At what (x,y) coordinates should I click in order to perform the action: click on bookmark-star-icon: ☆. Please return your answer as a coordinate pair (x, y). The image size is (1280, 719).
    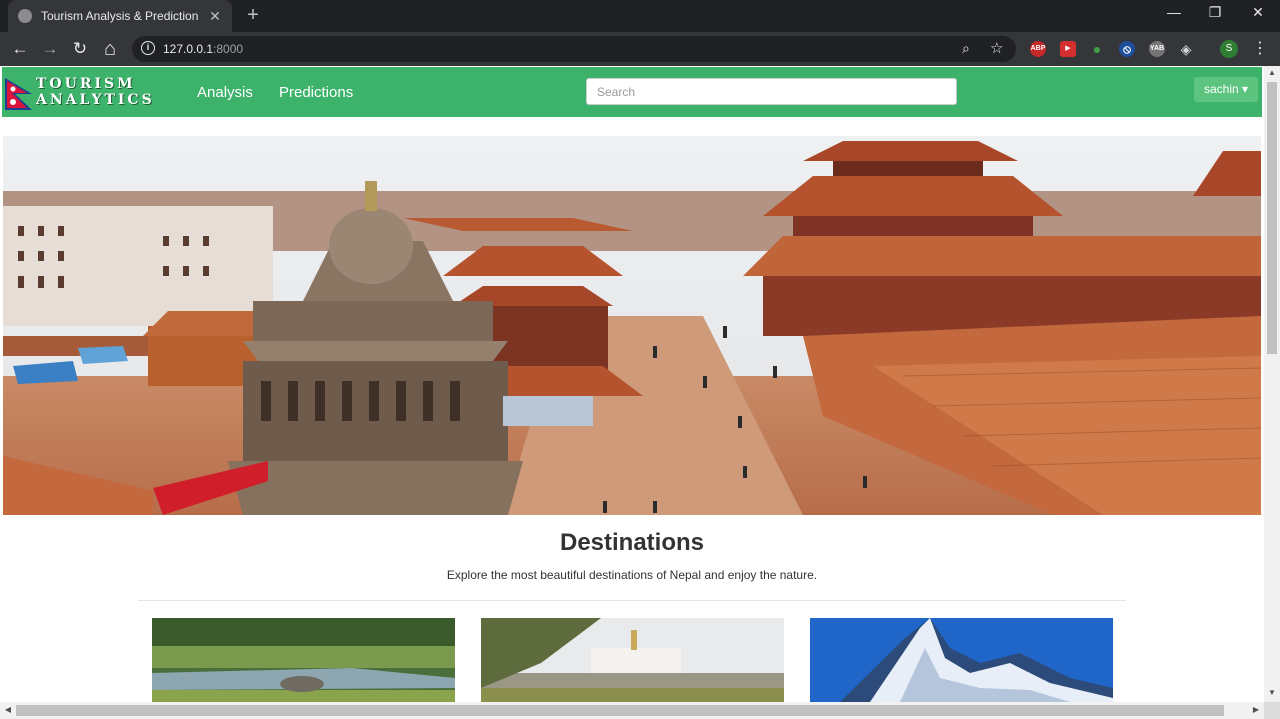
    Looking at the image, I should click on (996, 48).